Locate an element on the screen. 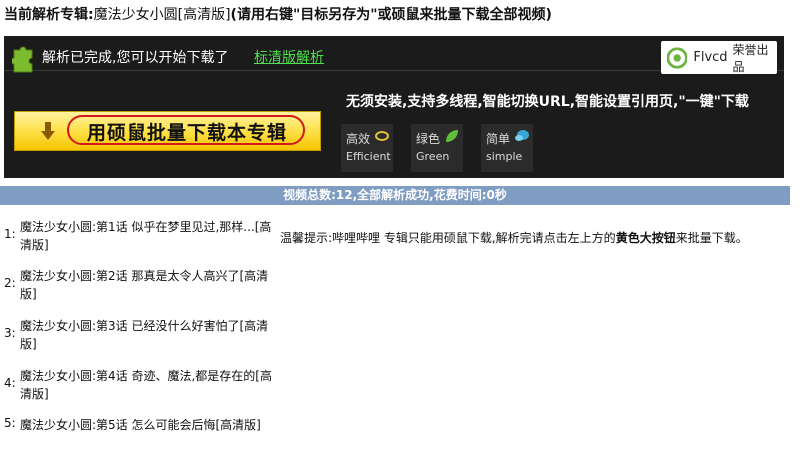  item-number: 5: is located at coordinates (10, 423).